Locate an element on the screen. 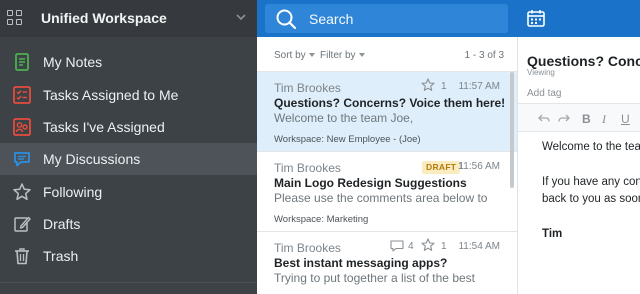 This screenshot has width=640, height=294. add-tag-input: Add tag is located at coordinates (544, 93).